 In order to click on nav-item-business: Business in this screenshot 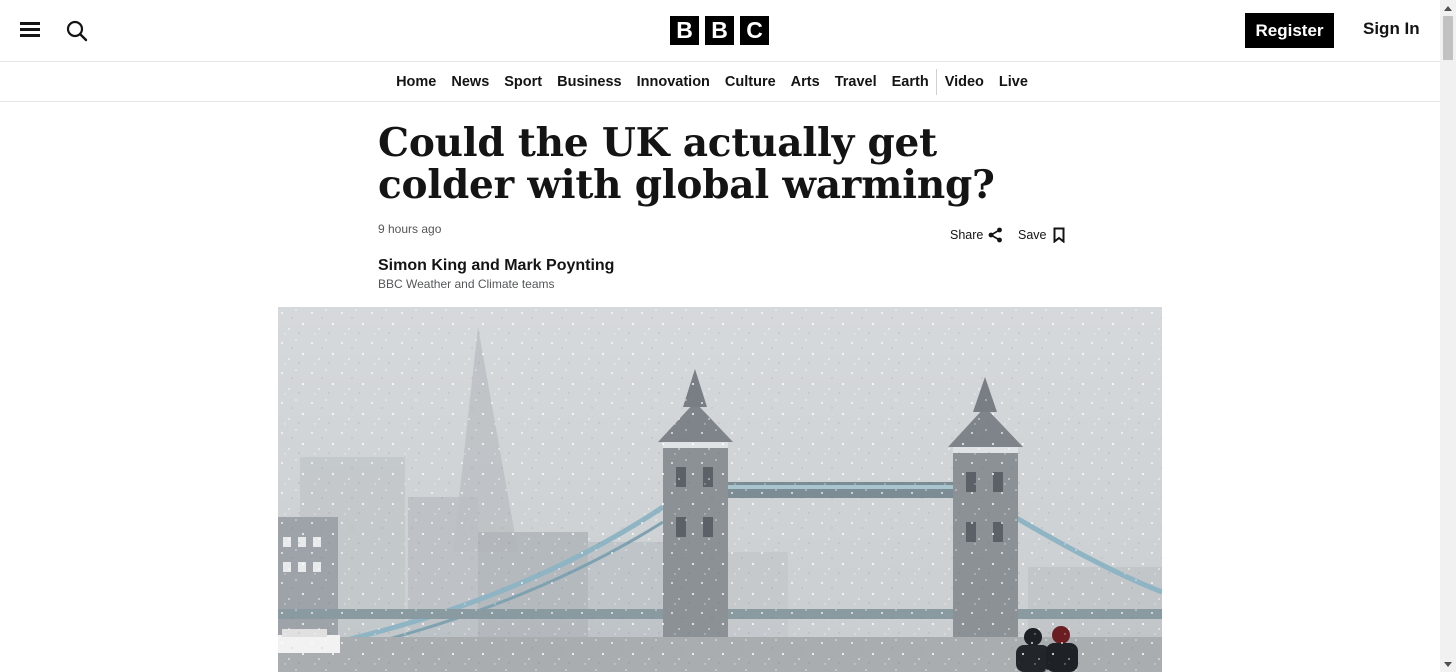, I will do `click(589, 82)`.